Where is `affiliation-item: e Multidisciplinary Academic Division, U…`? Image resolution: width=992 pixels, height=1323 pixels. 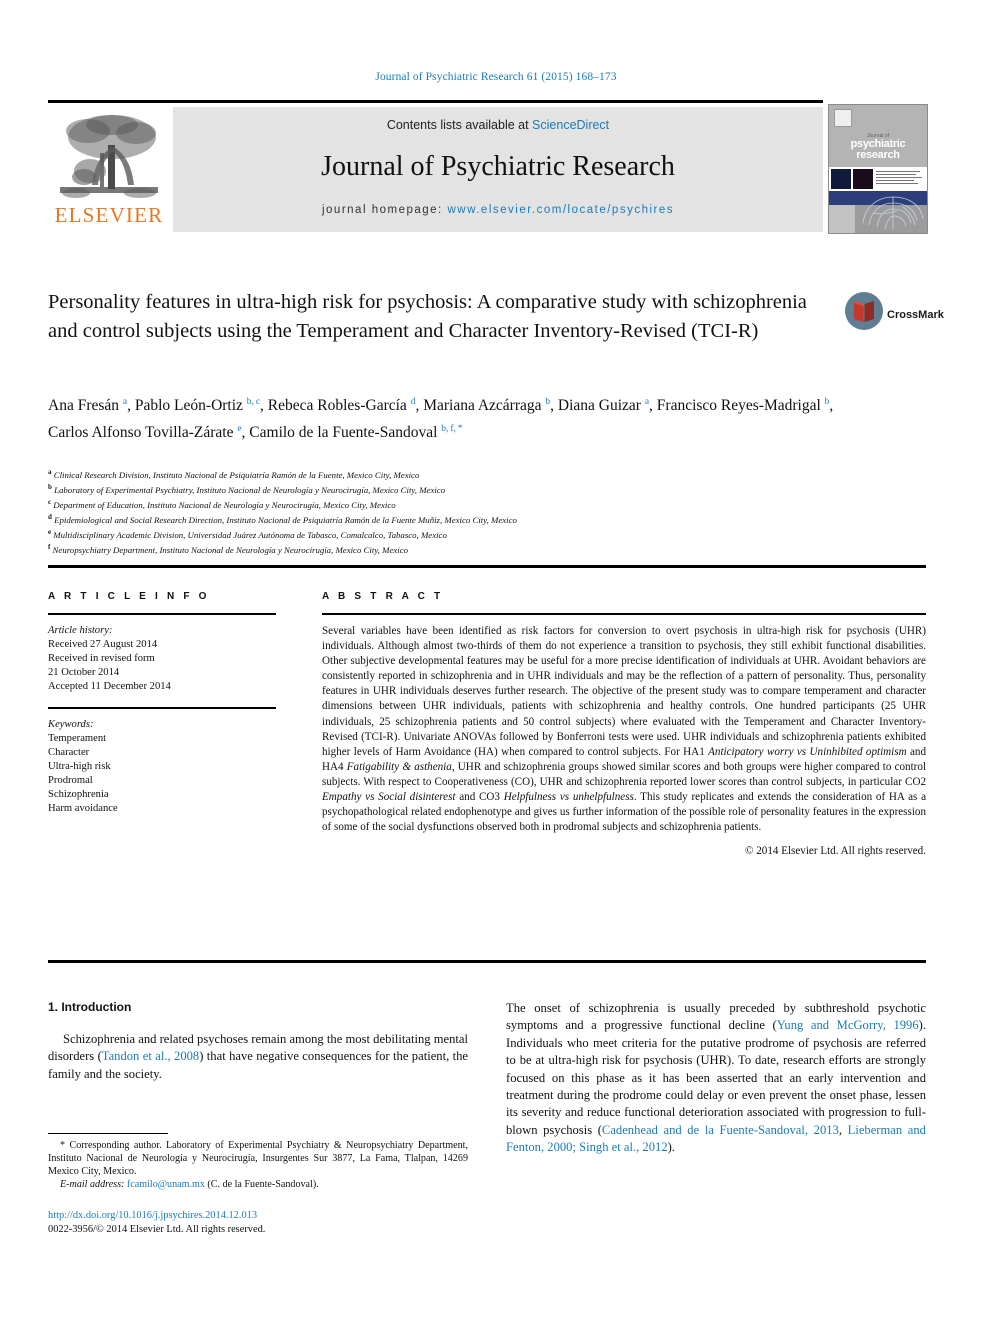
affiliation-item: e Multidisciplinary Academic Division, U… is located at coordinates (448, 533).